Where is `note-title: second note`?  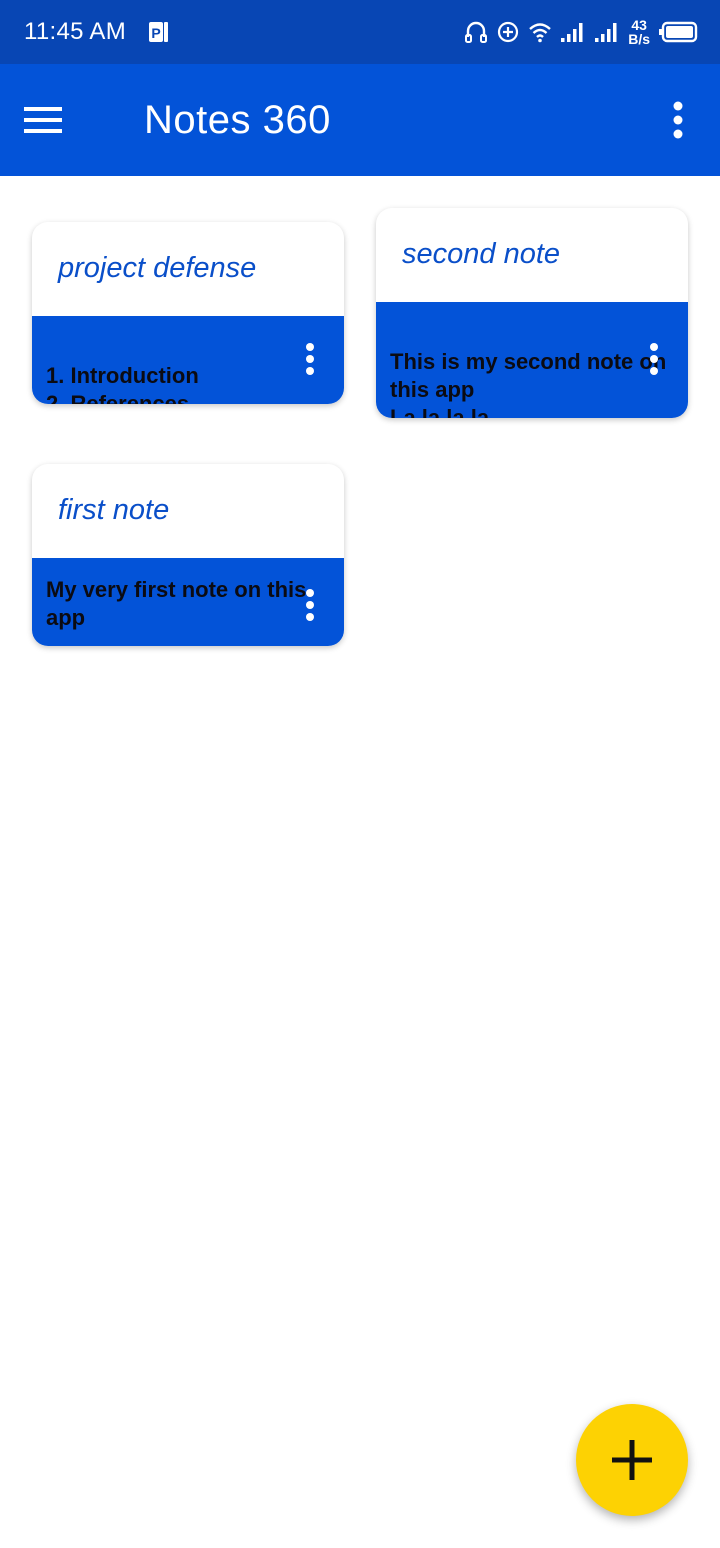 note-title: second note is located at coordinates (481, 254).